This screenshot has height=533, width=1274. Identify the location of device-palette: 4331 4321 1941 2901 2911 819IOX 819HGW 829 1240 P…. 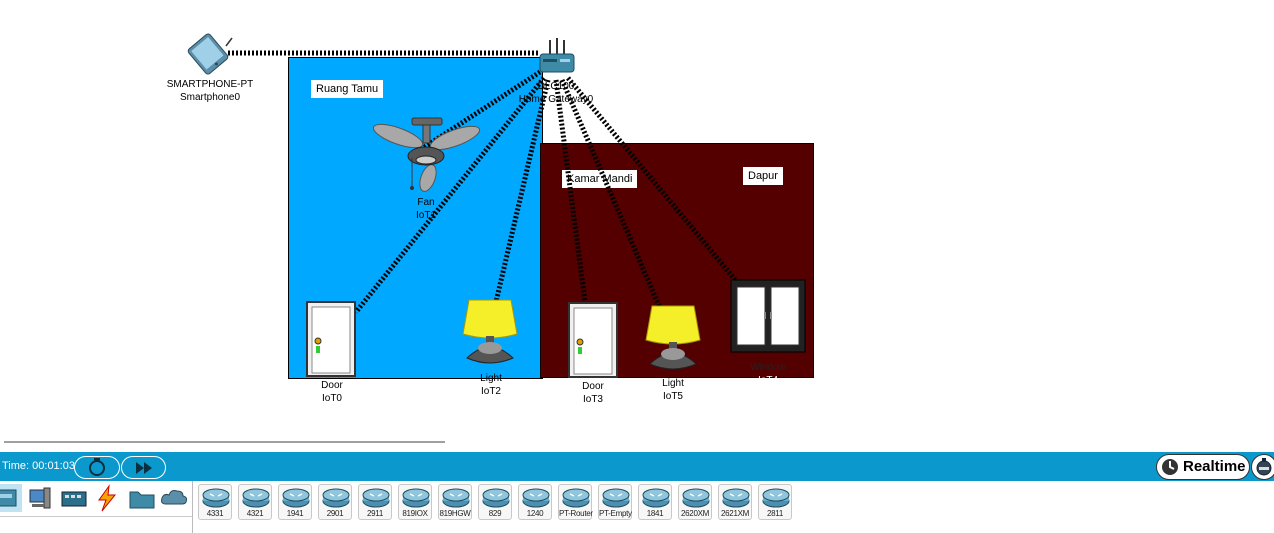
(637, 507).